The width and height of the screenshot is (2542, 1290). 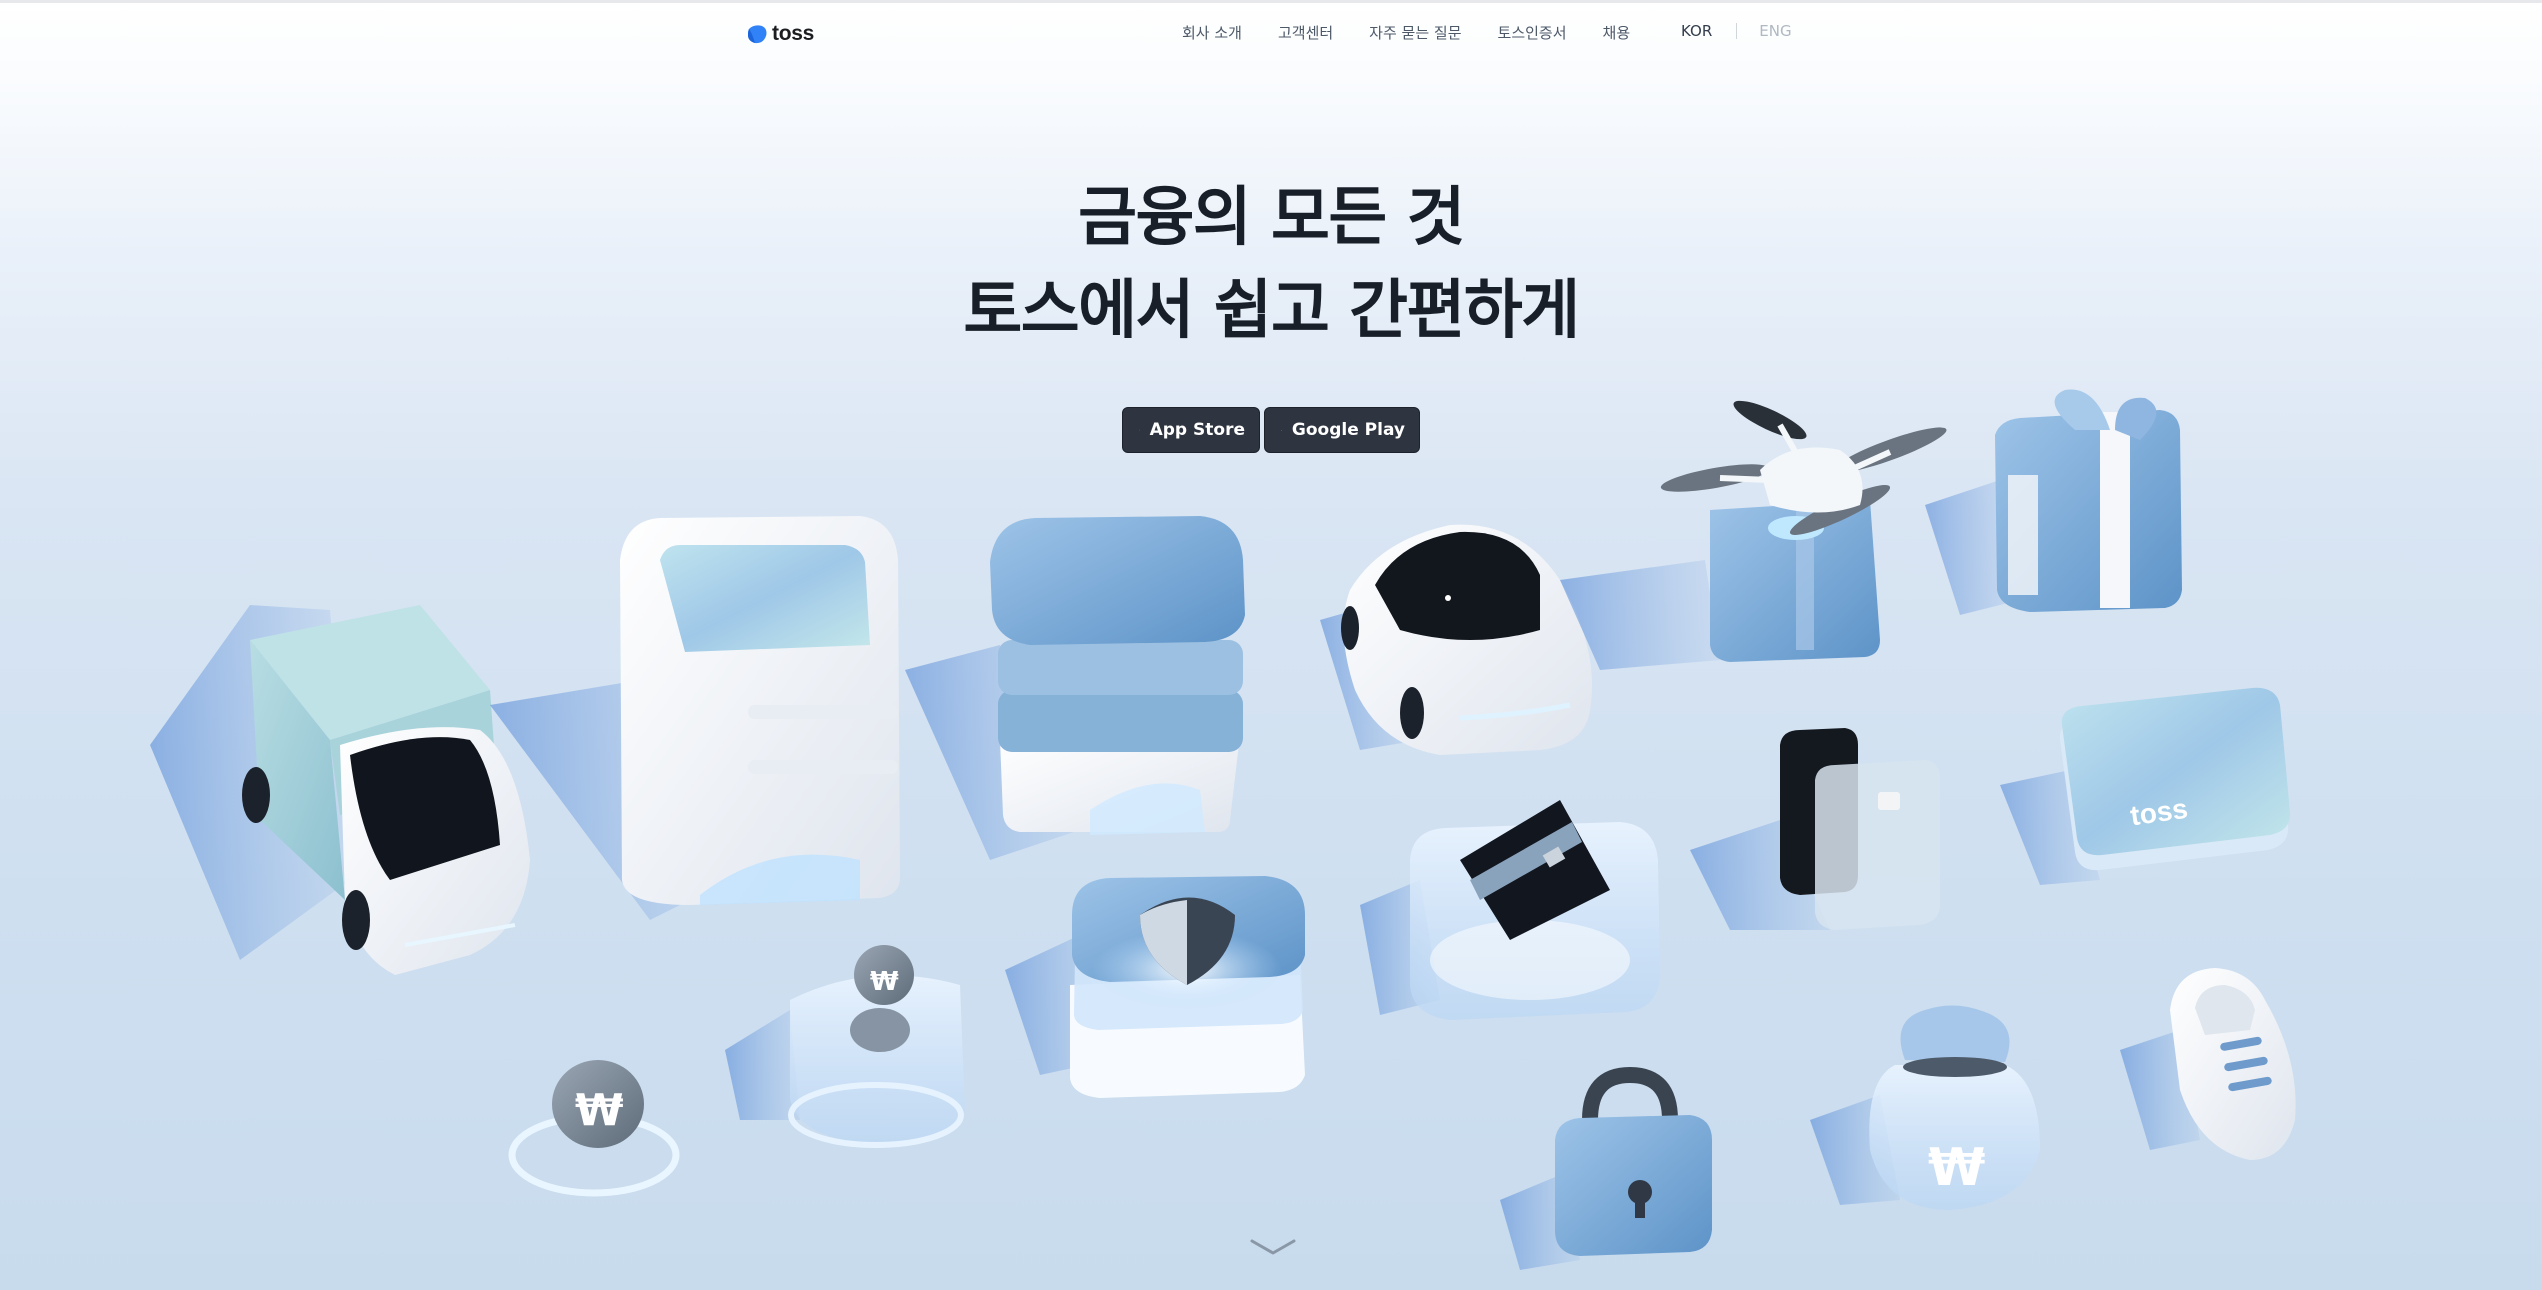 What do you see at coordinates (1271, 265) in the screenshot?
I see `hero-title: 금융의 모든 것 토스에서 쉽고 간편하게` at bounding box center [1271, 265].